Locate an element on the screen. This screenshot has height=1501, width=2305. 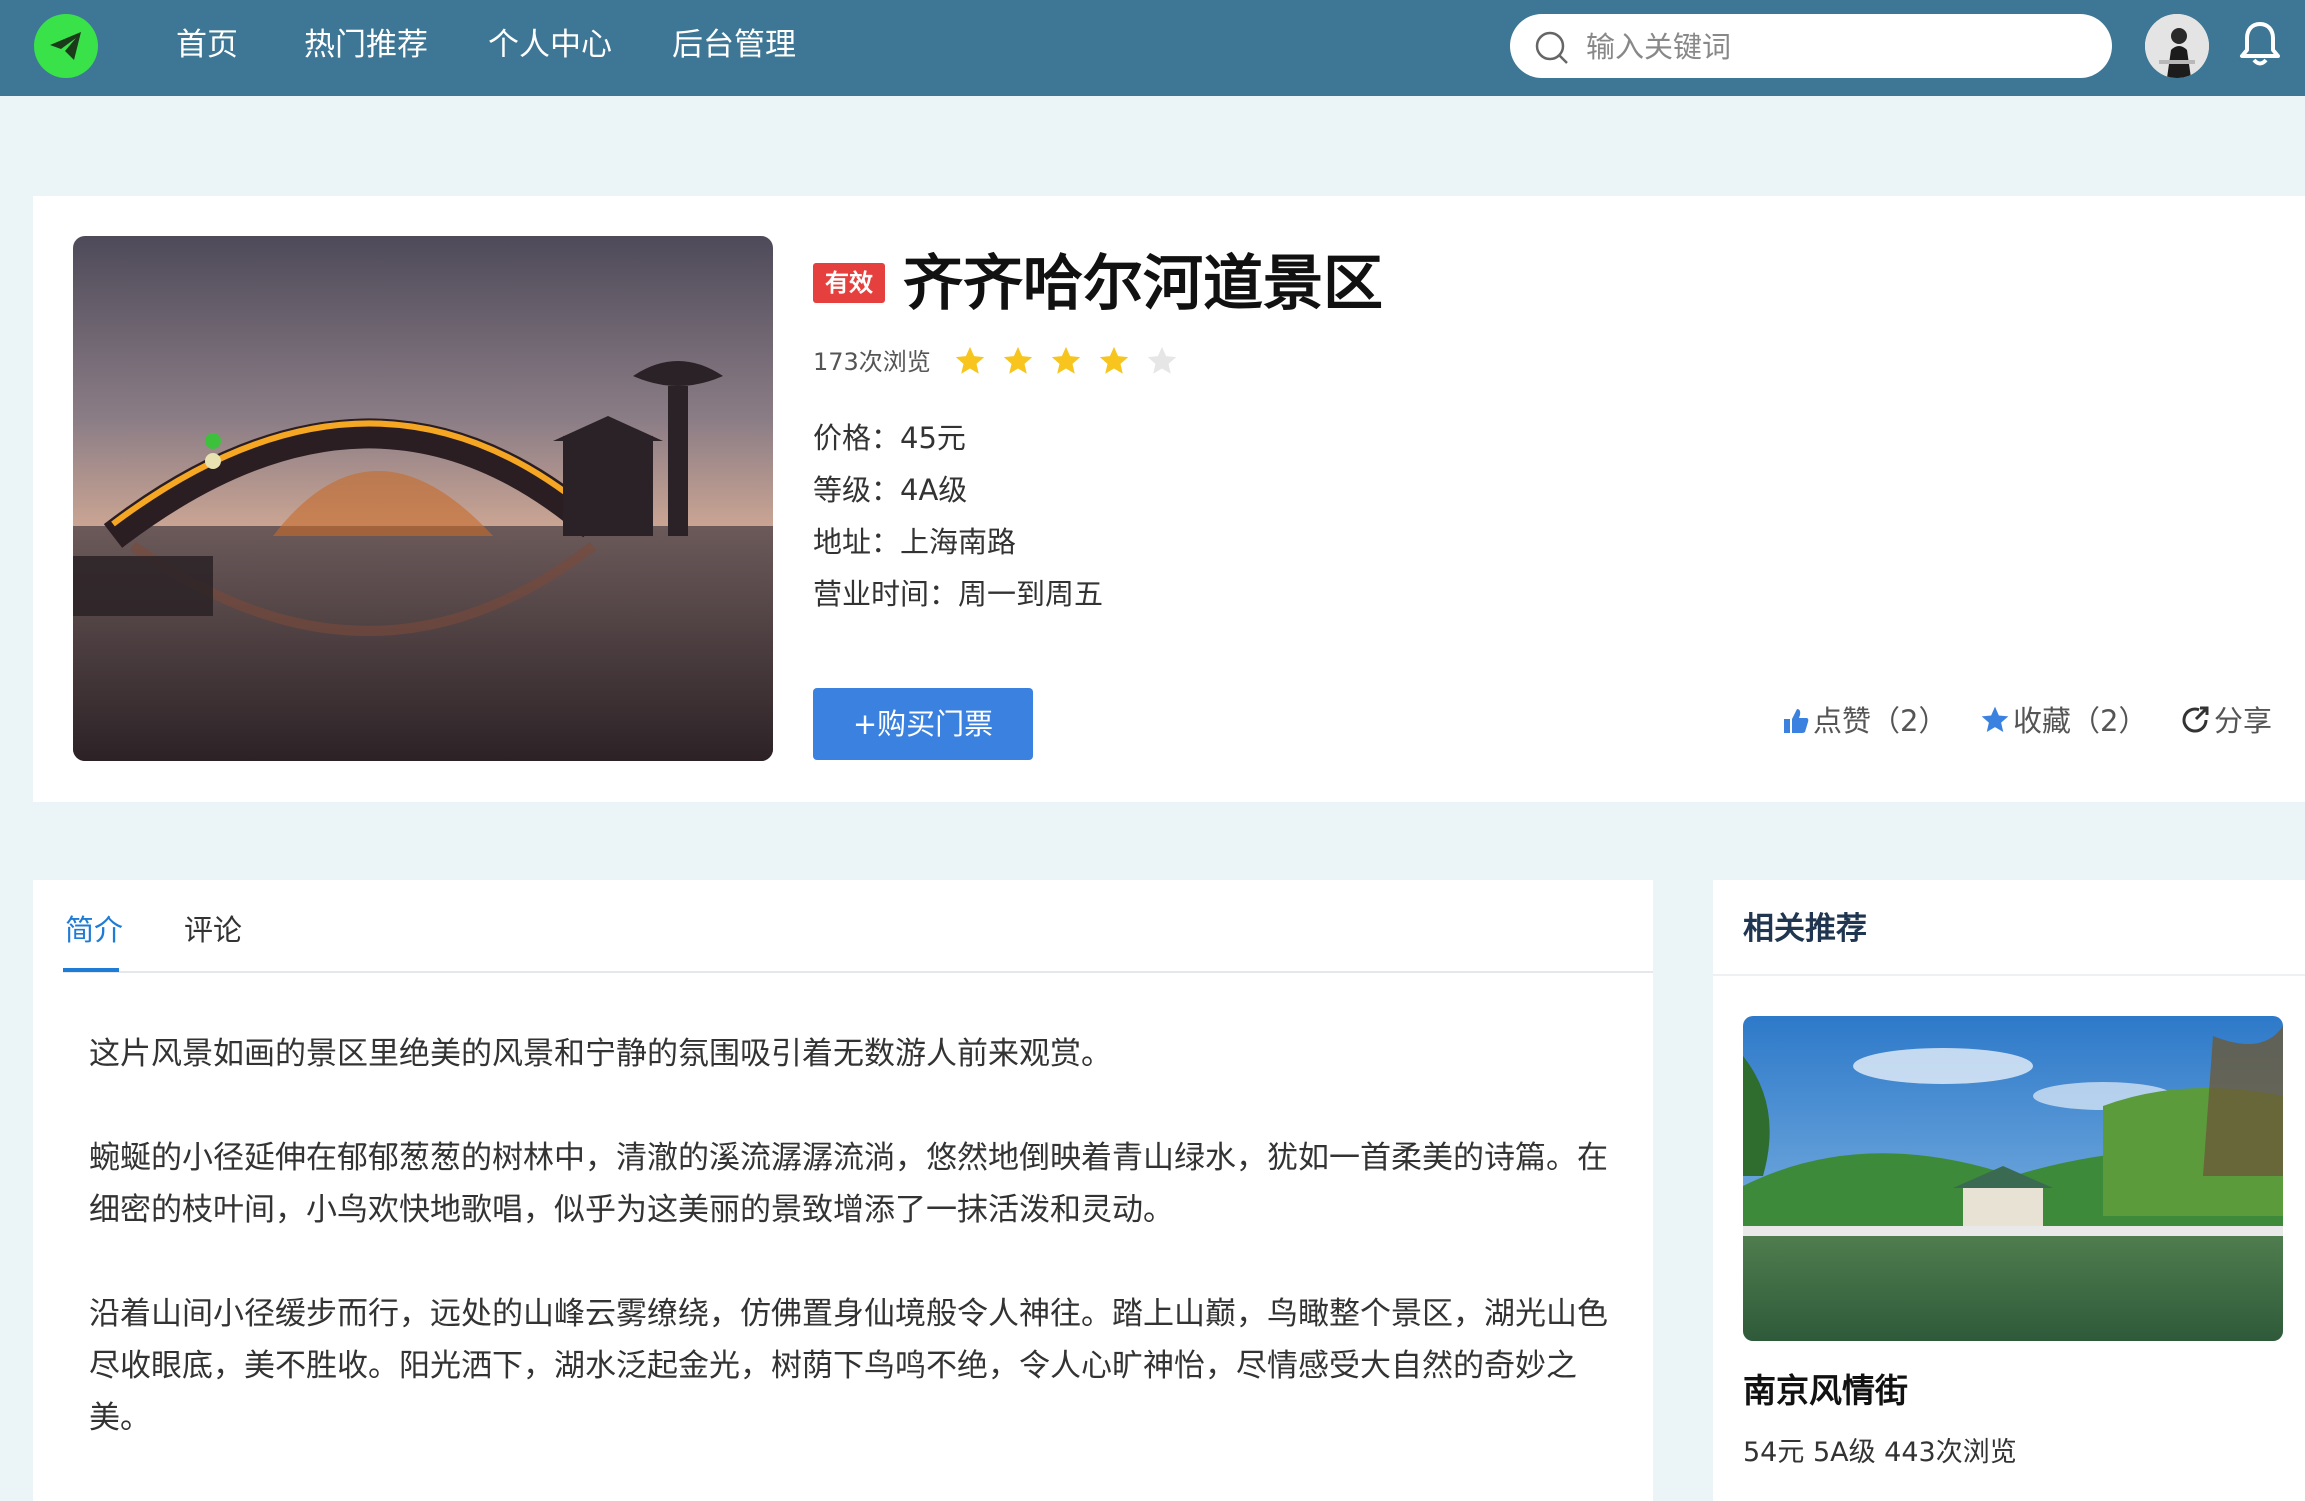
hours-text: 营业时间：周一到周五 is located at coordinates (958, 594).